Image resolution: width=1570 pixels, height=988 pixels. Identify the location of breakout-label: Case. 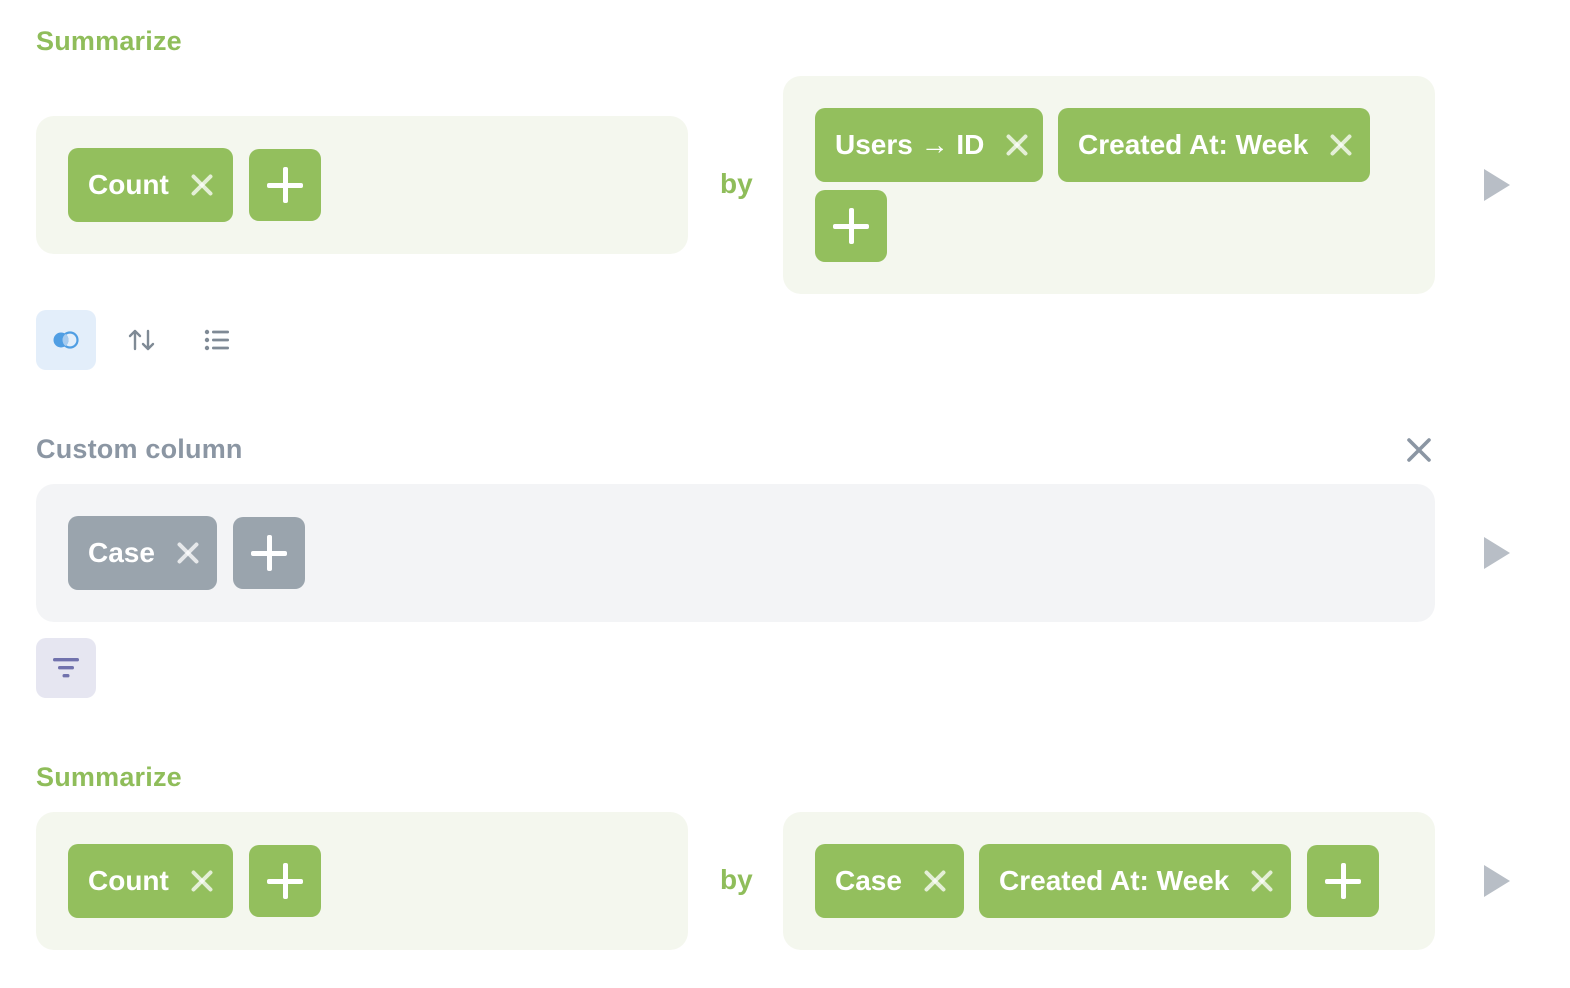
(868, 880).